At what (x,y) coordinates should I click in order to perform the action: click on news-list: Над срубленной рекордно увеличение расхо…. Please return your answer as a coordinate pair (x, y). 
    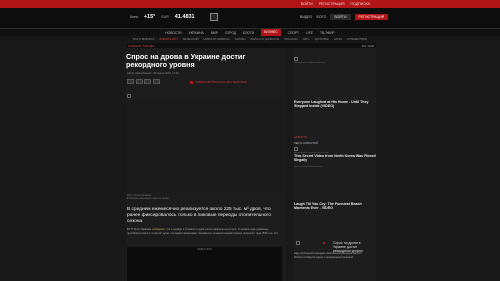
    Looking at the image, I should click on (334, 256).